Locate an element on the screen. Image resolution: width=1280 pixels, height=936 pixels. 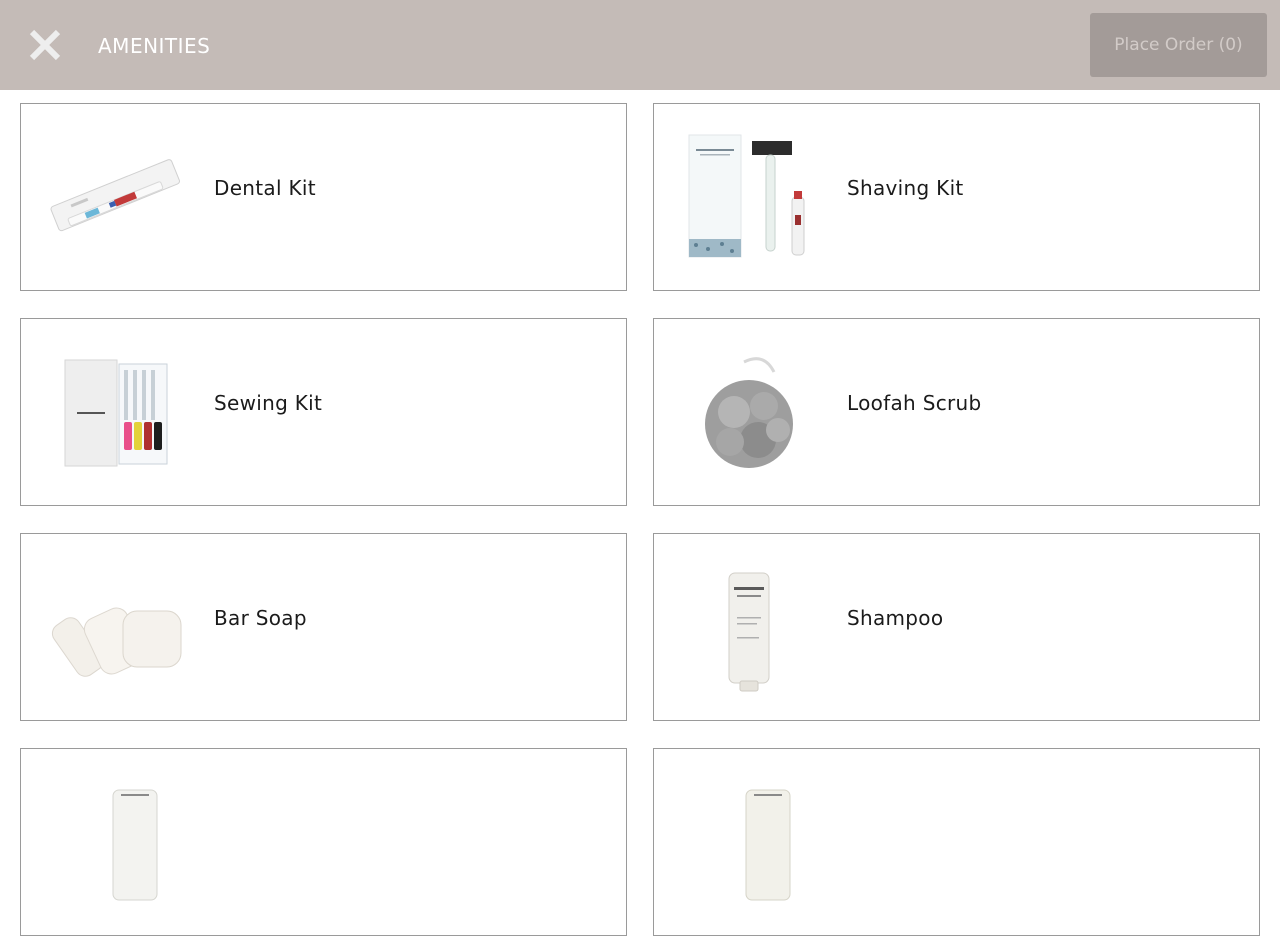
amenity-card-sewing-kit: Sewing Kit is located at coordinates (323, 412).